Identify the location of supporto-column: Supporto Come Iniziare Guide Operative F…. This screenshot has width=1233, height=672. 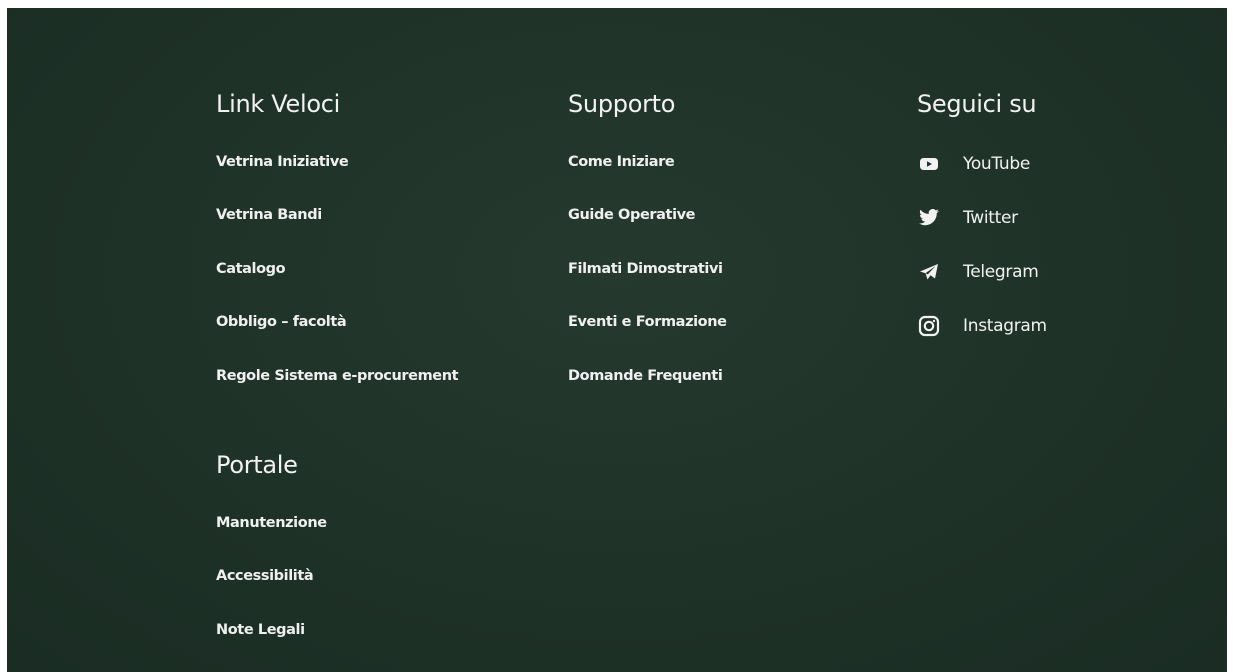
(647, 245).